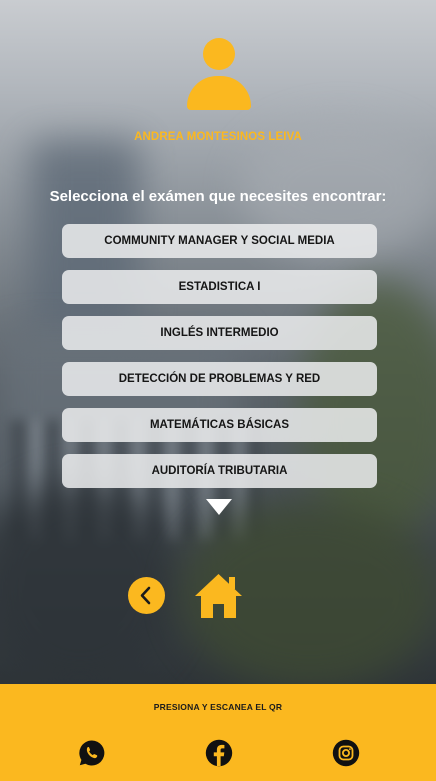 This screenshot has height=781, width=436. I want to click on exam-button: ESTADISTICA I, so click(219, 287).